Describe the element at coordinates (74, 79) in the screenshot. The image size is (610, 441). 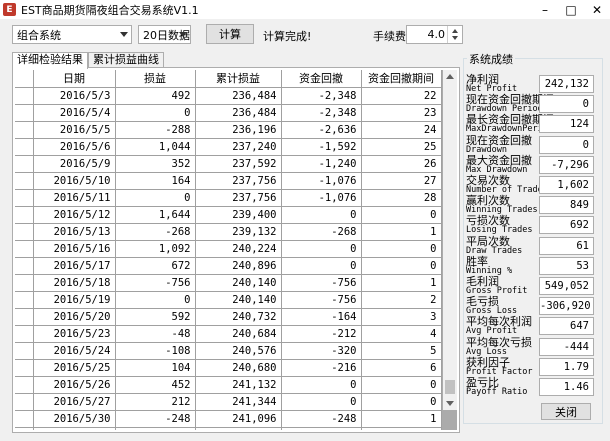
I see `column-header-date: 日期` at that location.